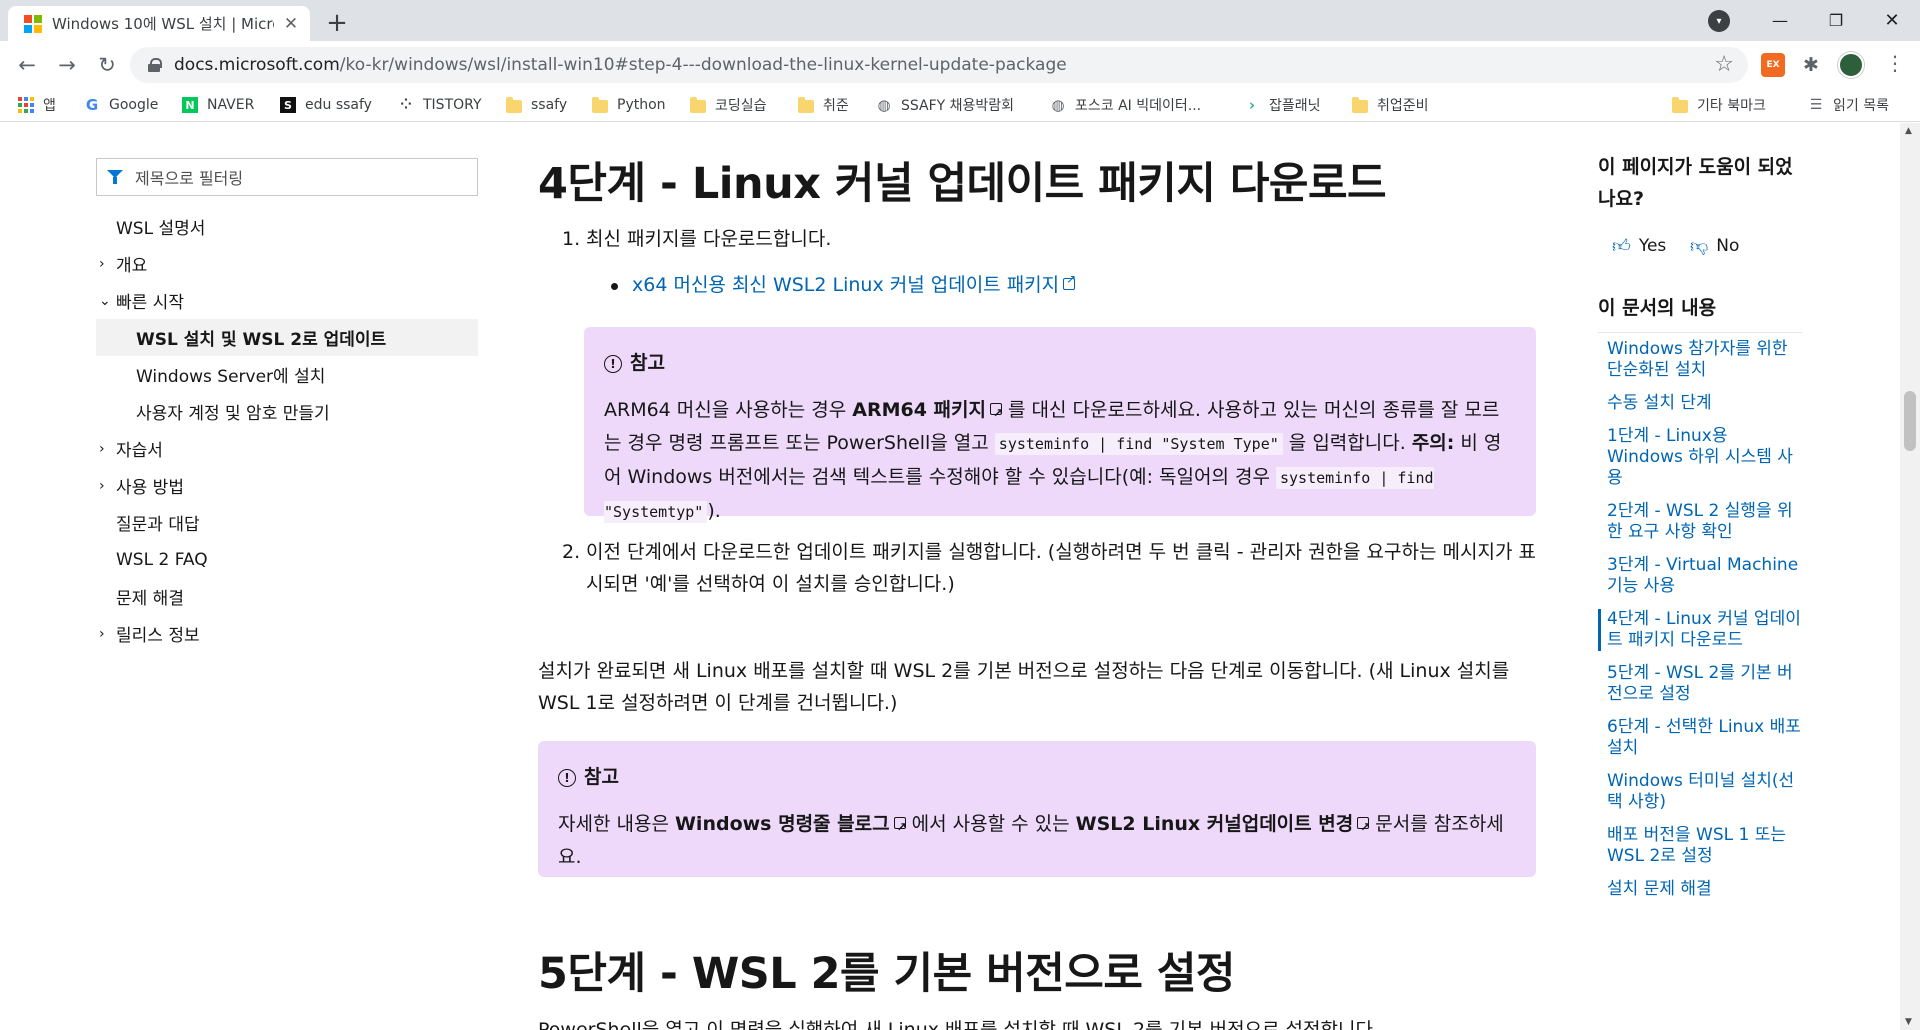 The height and width of the screenshot is (1030, 1920). Describe the element at coordinates (1714, 246) in the screenshot. I see `feedback-no-button: 👎︎ No` at that location.